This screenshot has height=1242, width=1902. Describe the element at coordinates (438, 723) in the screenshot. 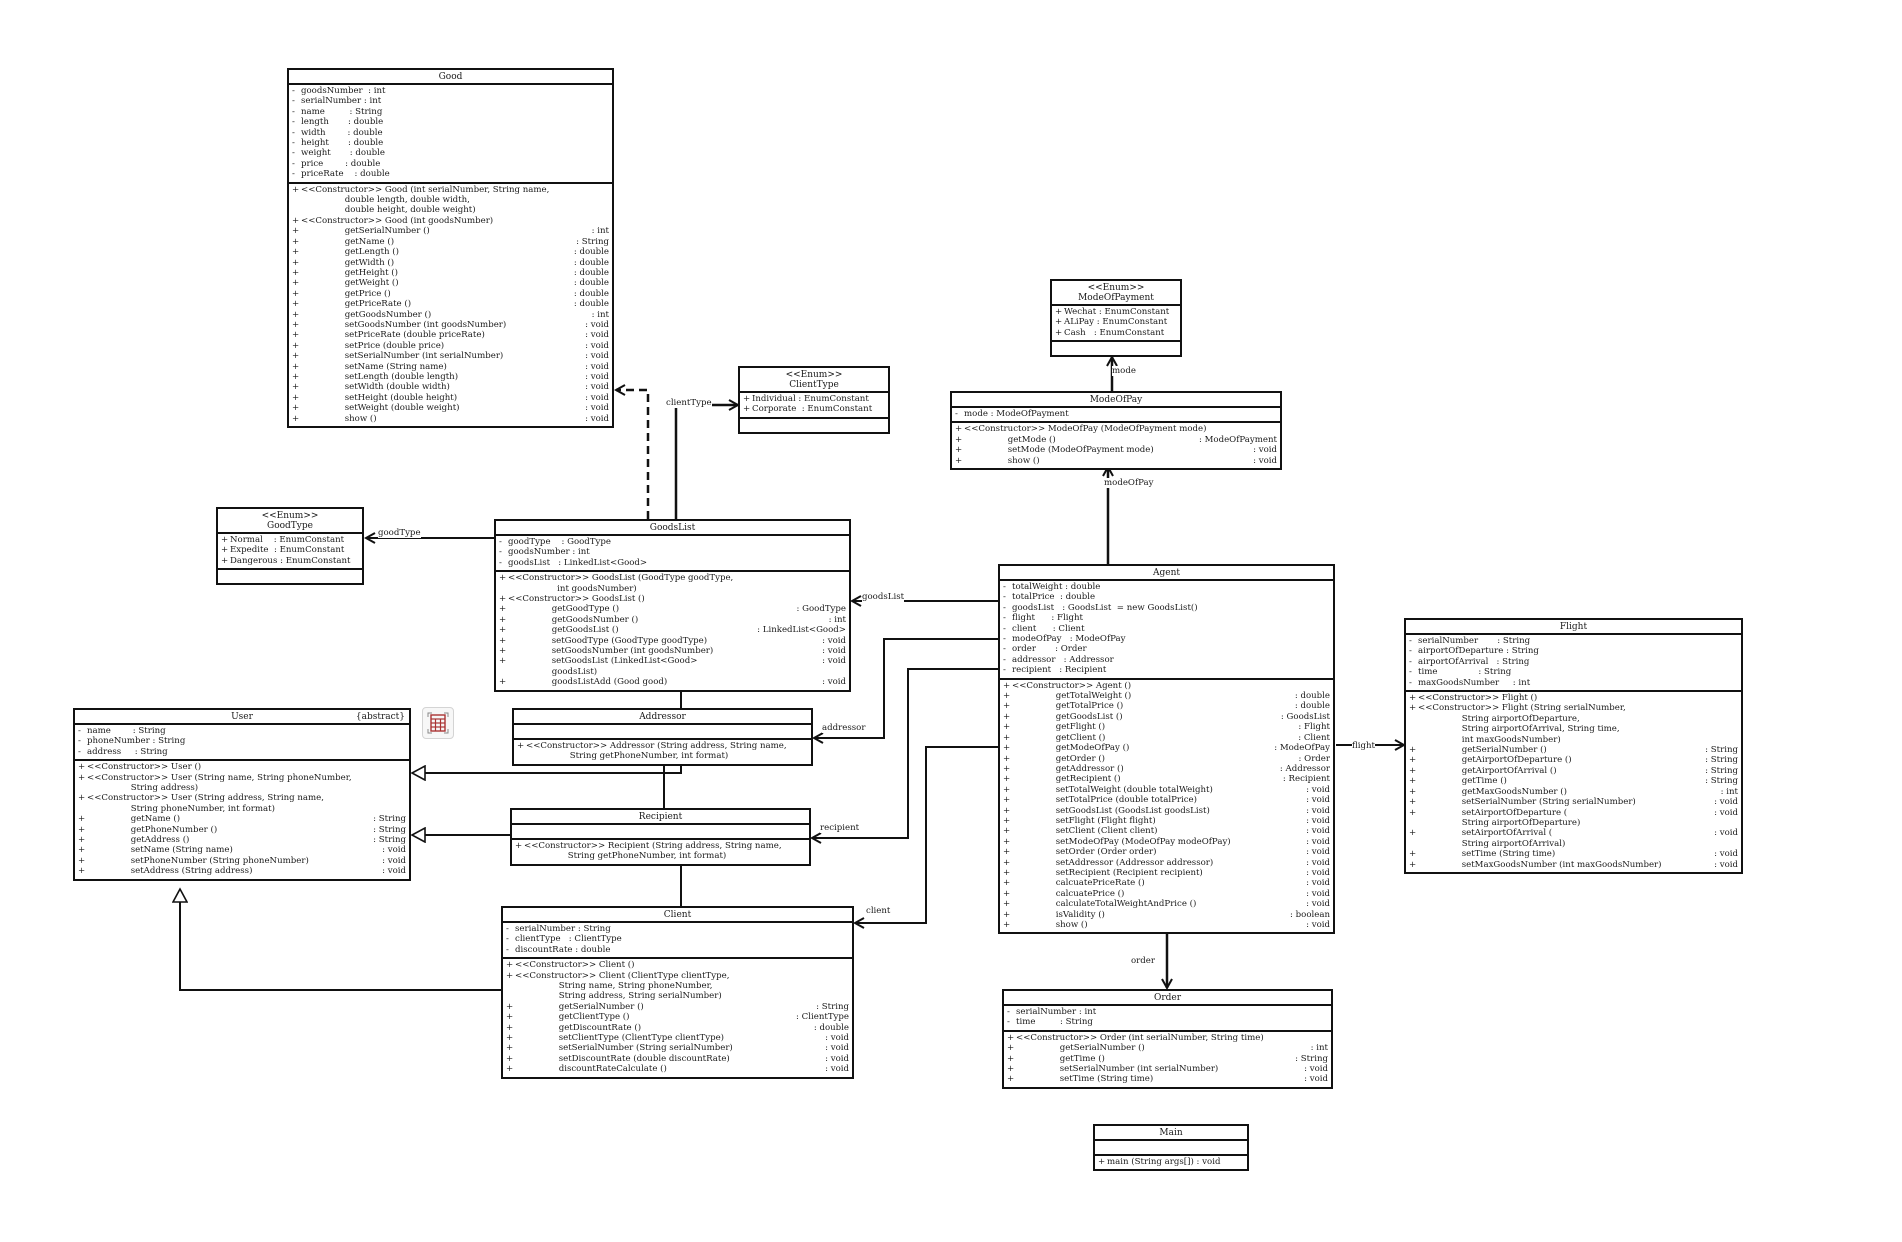

I see `table-grid-icon` at that location.